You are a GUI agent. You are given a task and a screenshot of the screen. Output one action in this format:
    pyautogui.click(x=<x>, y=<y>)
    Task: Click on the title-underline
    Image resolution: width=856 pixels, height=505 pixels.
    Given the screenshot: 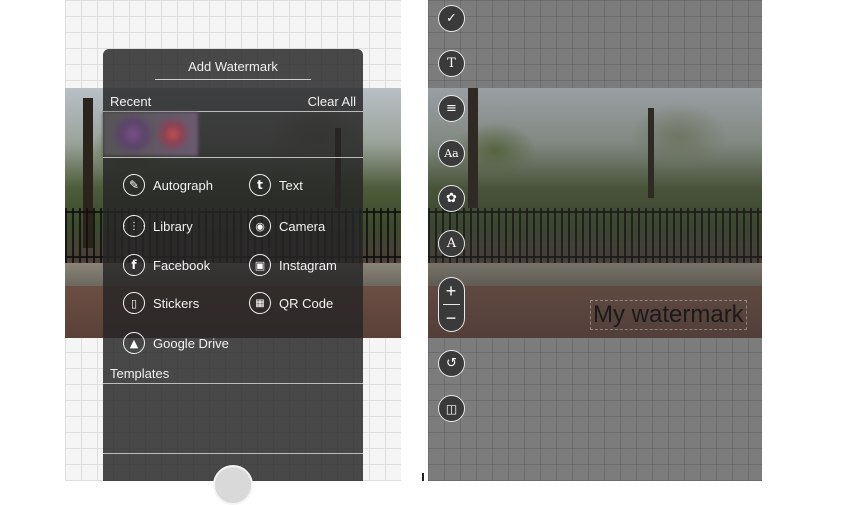 What is the action you would take?
    pyautogui.click(x=233, y=79)
    